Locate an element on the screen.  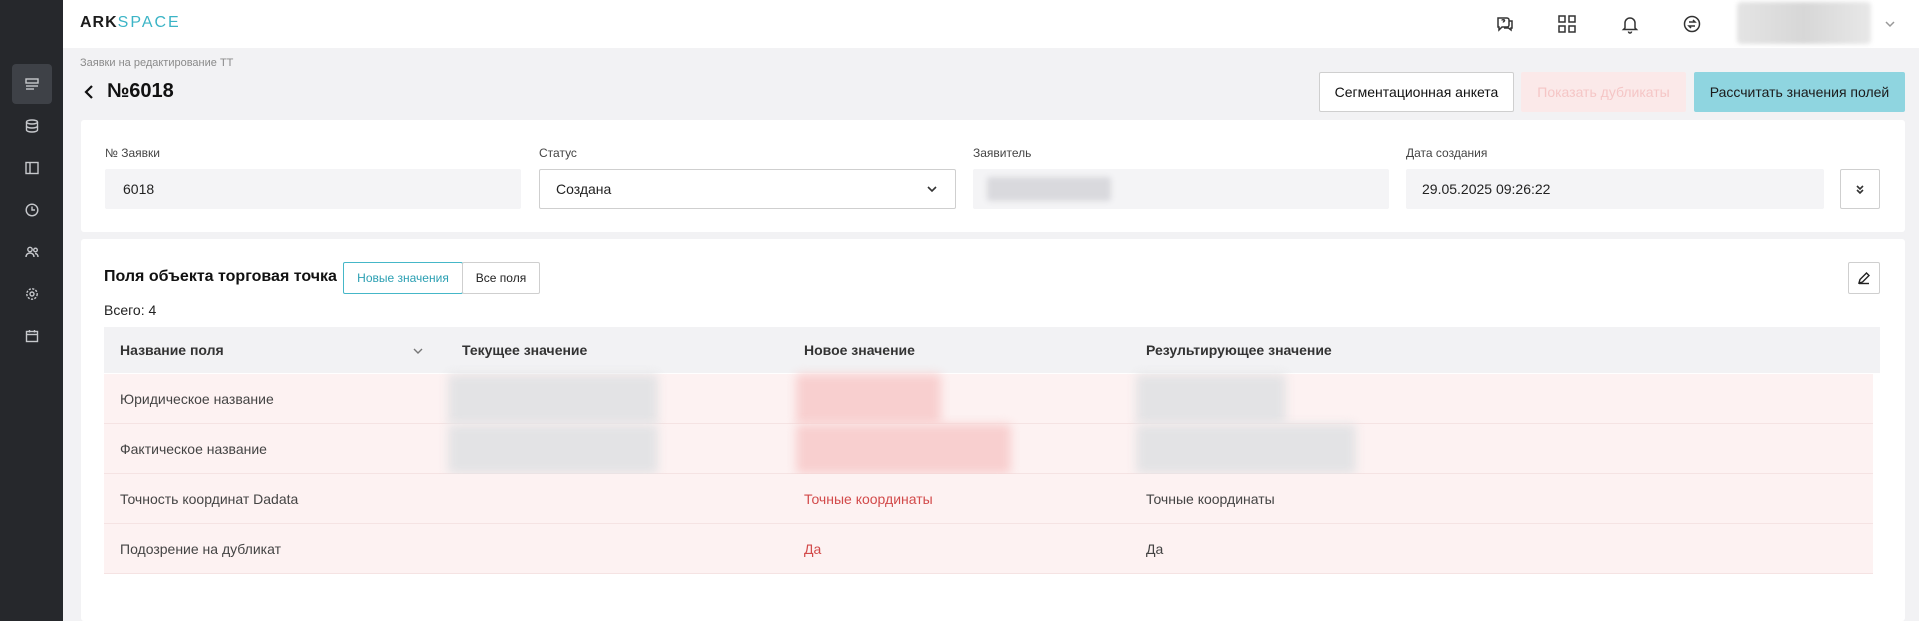
sidebar-item-history is located at coordinates (32, 210).